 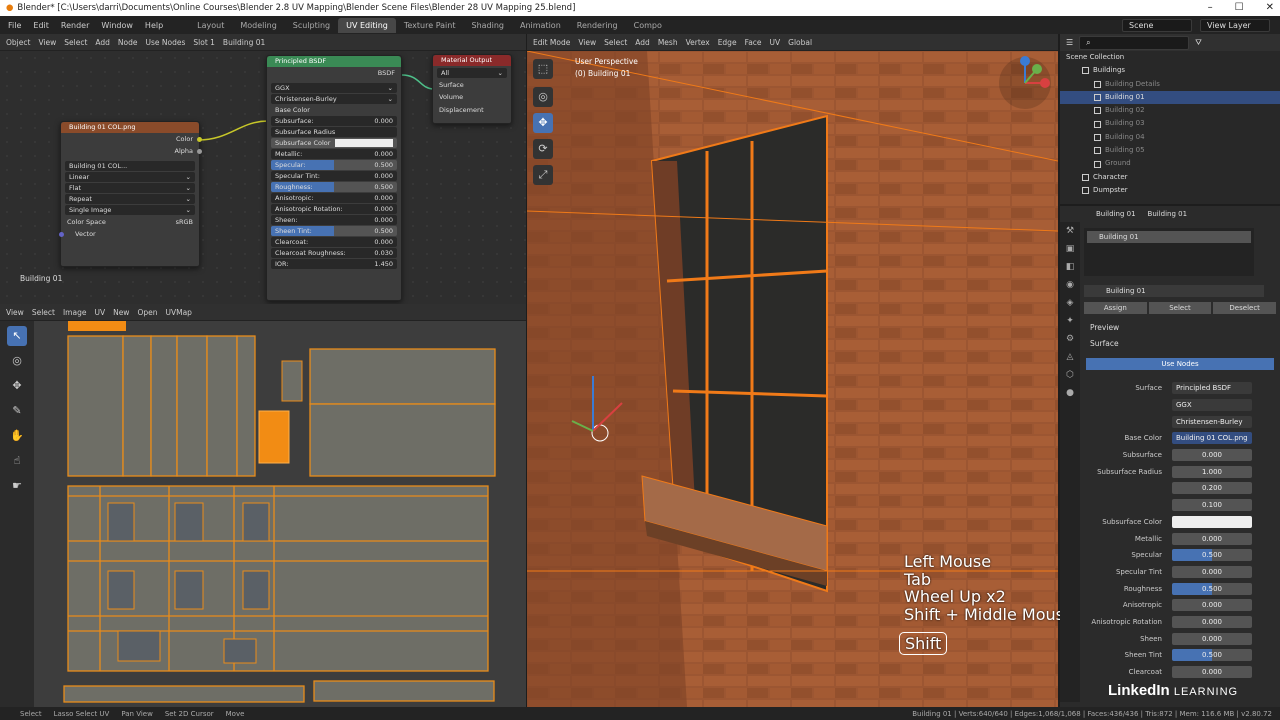 I want to click on bsdf-input-specular-tint-: Specular Tint: 0.000, so click(x=334, y=176).